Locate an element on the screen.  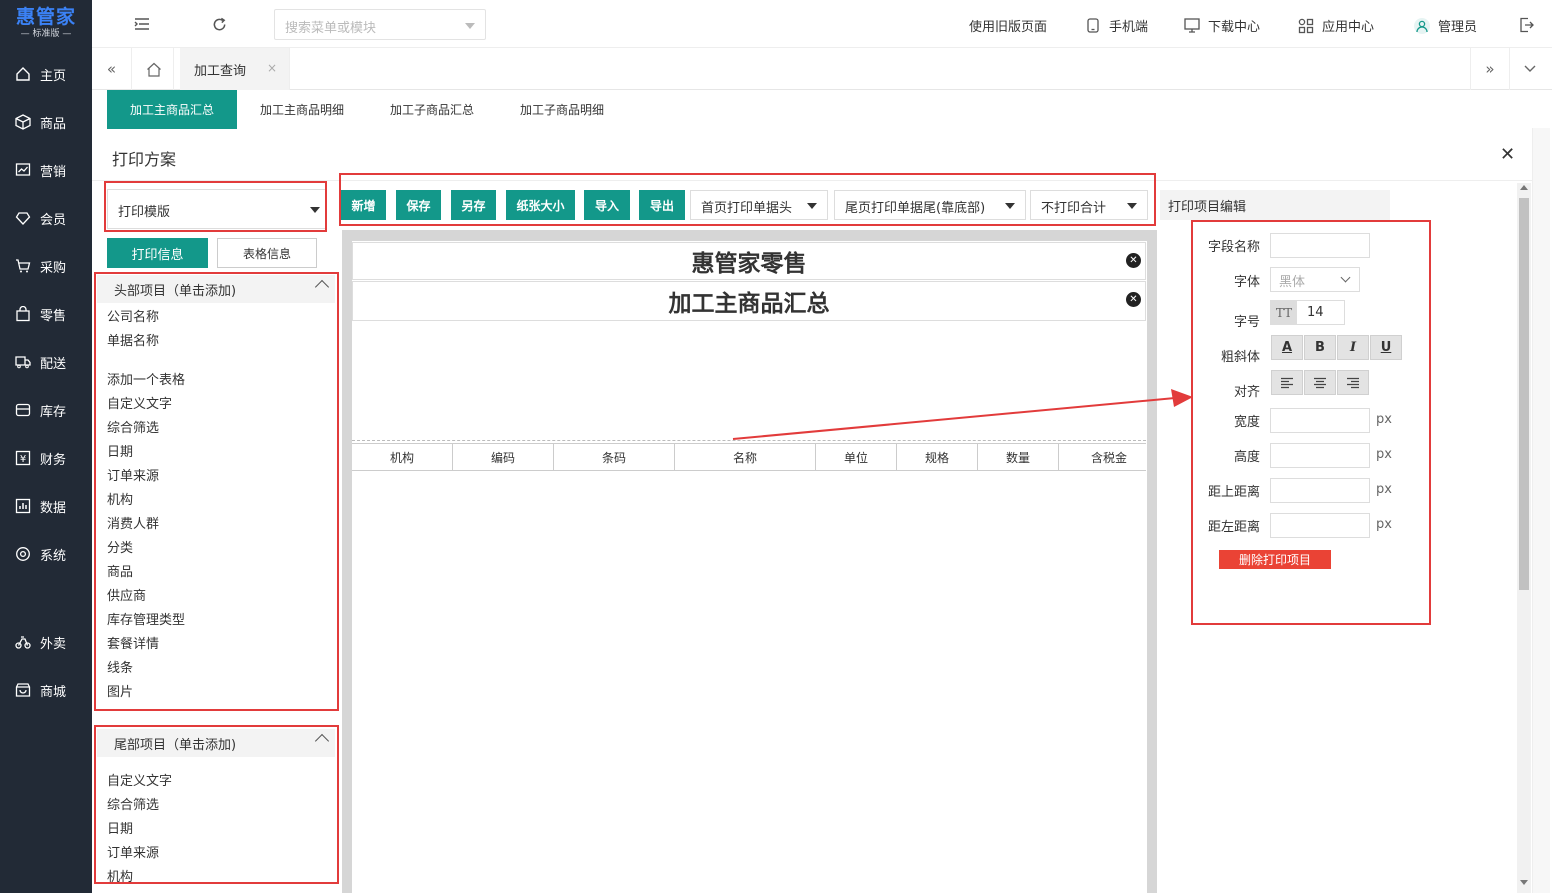
bold-button: B is located at coordinates (1320, 347).